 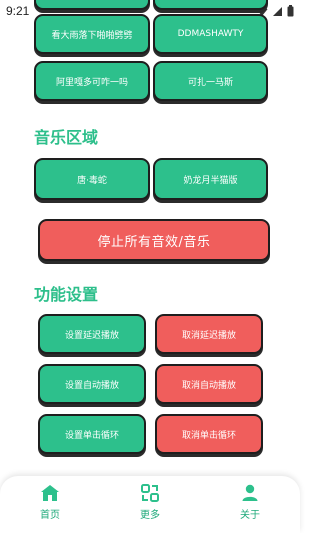 What do you see at coordinates (209, 384) in the screenshot?
I see `cancel-auto-button: 取消自动播放` at bounding box center [209, 384].